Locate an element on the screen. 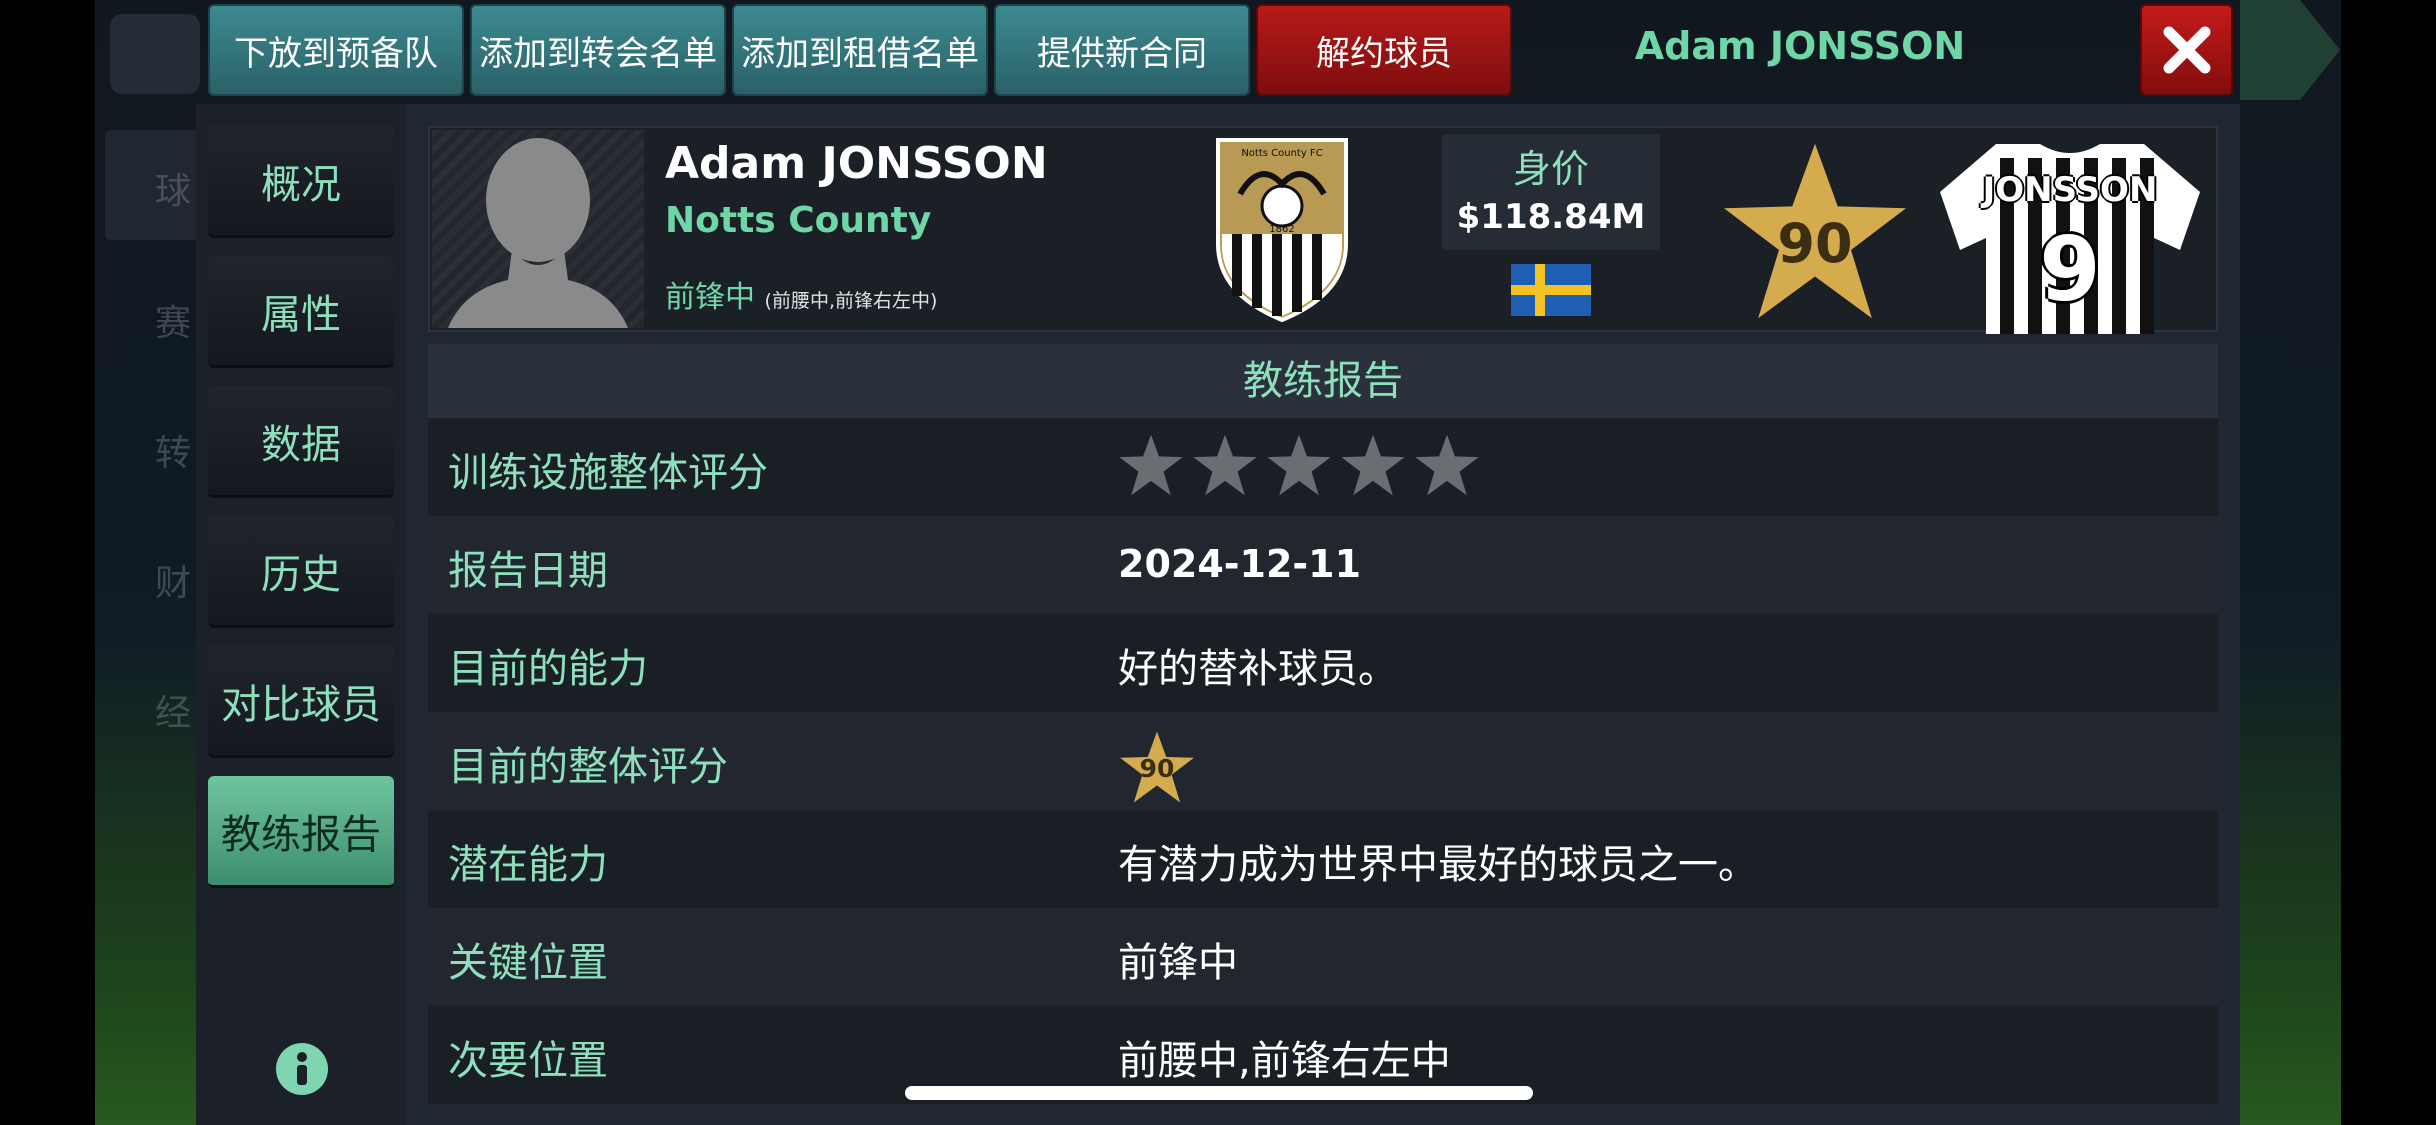 The width and height of the screenshot is (2436, 1125). player-value: $118.84M is located at coordinates (1551, 217).